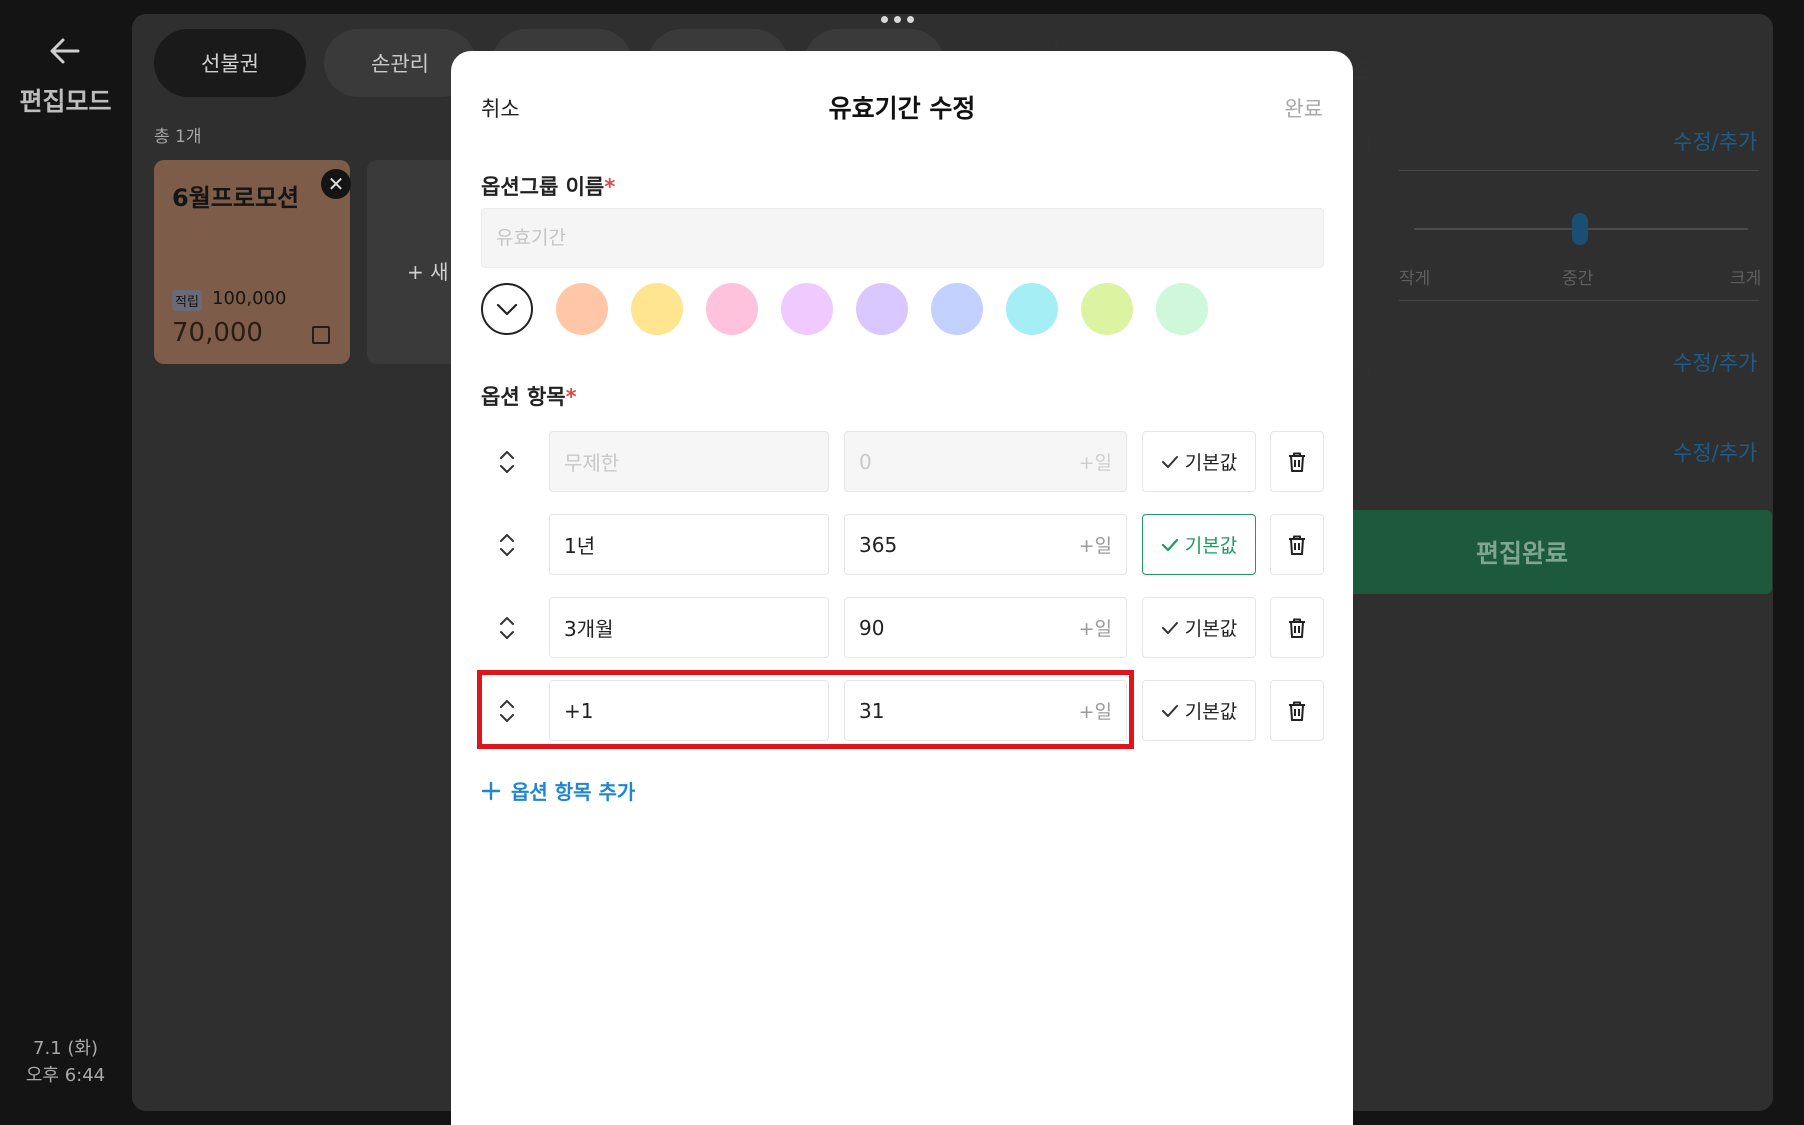  What do you see at coordinates (878, 544) in the screenshot?
I see `option-days-value: 365` at bounding box center [878, 544].